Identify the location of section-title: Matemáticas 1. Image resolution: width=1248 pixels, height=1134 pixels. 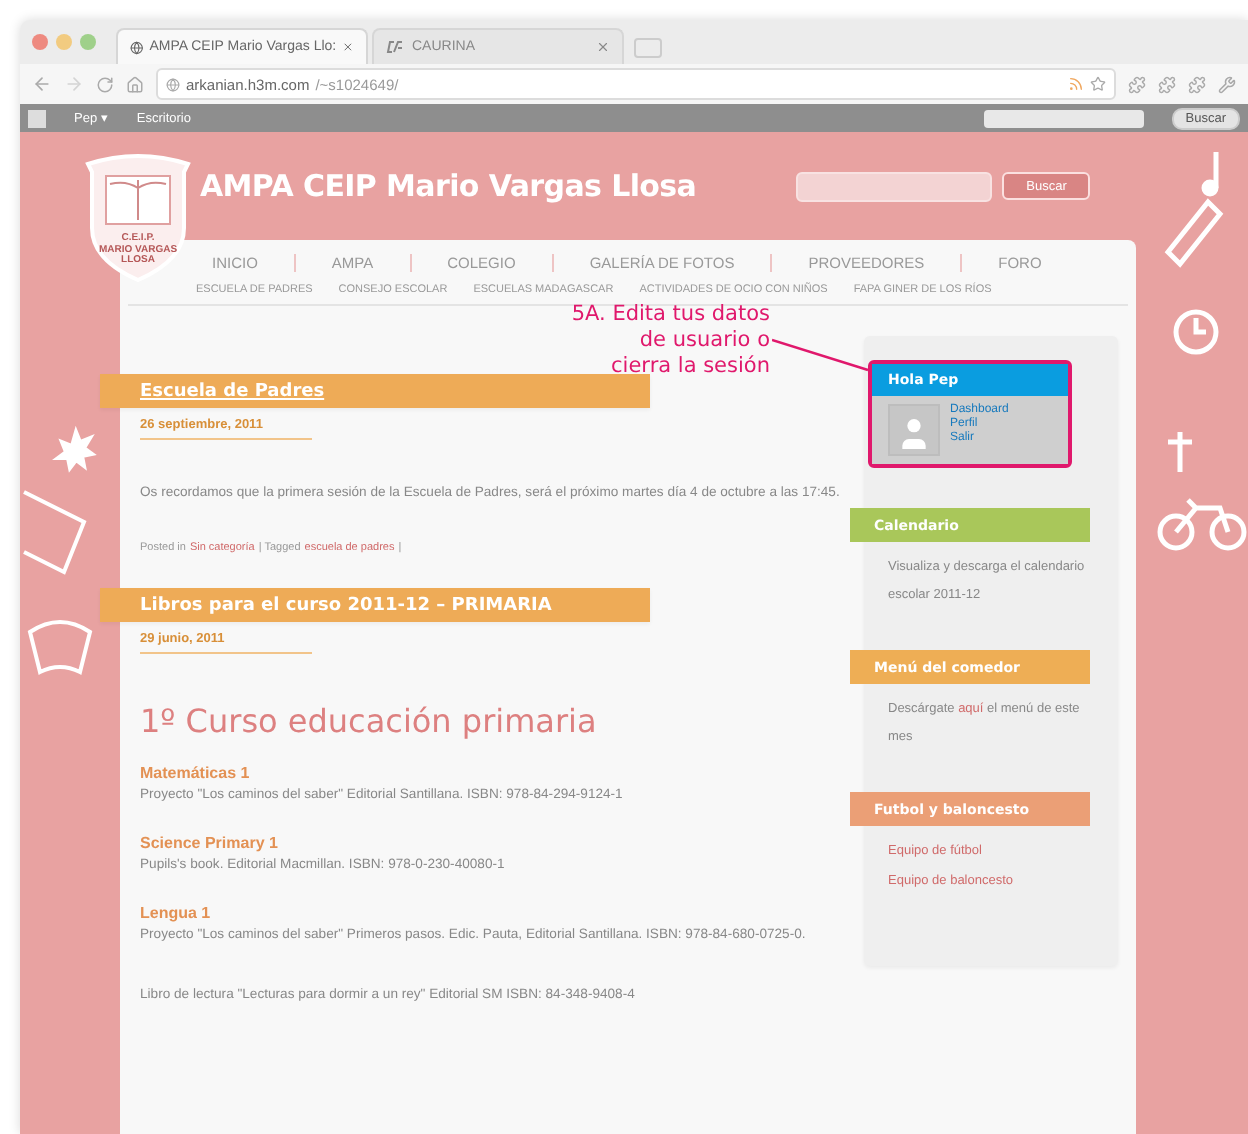
(196, 773).